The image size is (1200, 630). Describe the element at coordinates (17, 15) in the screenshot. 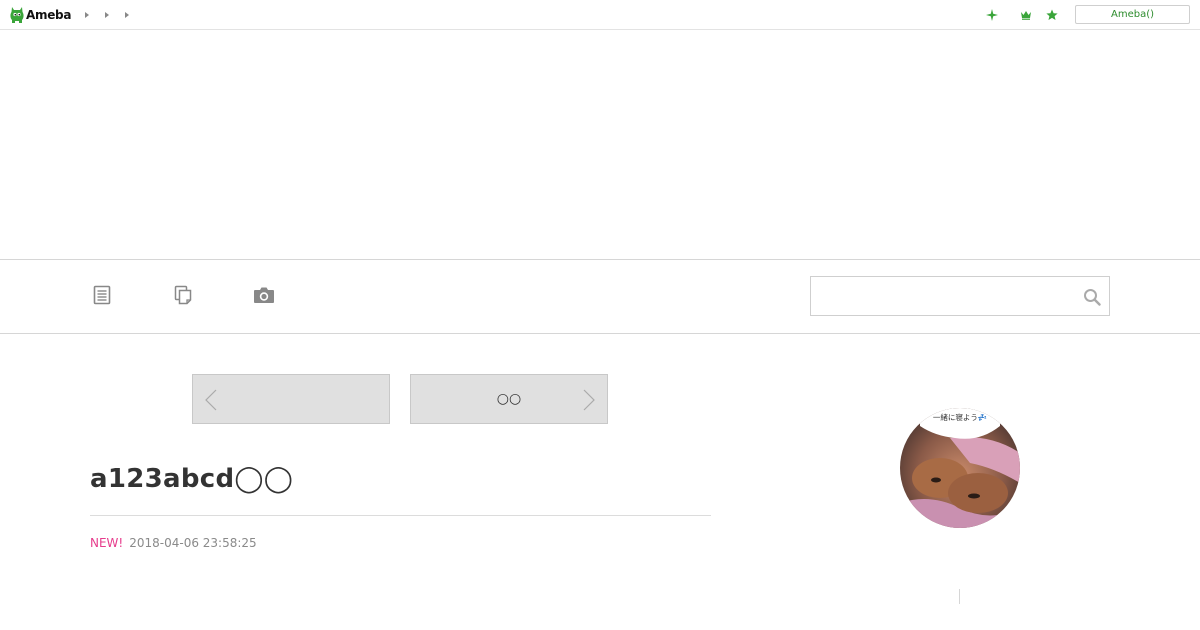

I see `ameba-mascot-icon` at that location.